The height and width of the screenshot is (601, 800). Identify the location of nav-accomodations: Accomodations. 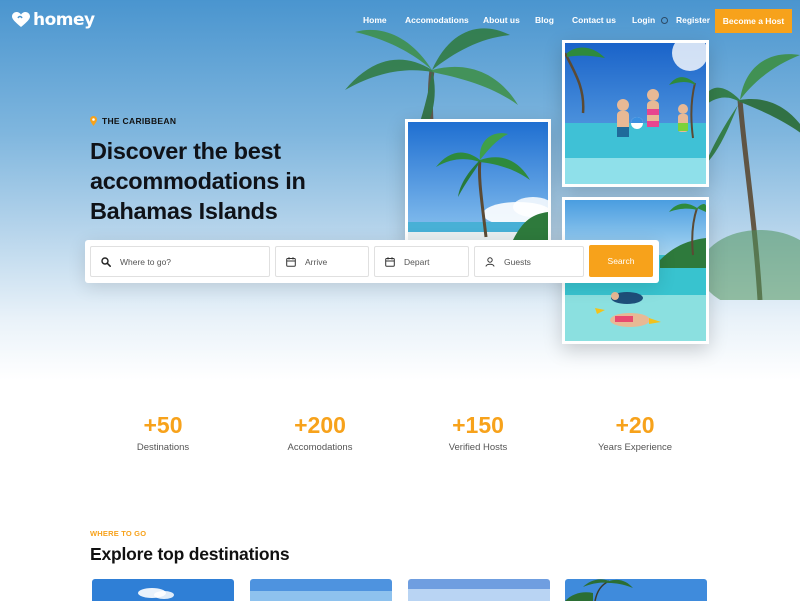
(437, 20).